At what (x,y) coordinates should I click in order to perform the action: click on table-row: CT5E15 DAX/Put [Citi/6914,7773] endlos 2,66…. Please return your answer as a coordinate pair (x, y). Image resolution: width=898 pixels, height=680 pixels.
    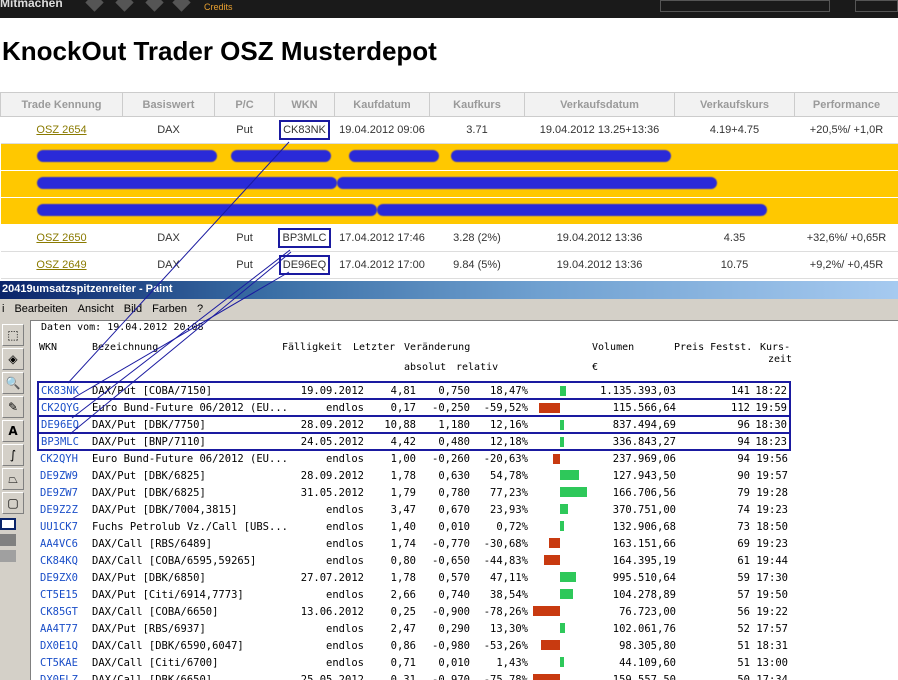
    Looking at the image, I should click on (414, 594).